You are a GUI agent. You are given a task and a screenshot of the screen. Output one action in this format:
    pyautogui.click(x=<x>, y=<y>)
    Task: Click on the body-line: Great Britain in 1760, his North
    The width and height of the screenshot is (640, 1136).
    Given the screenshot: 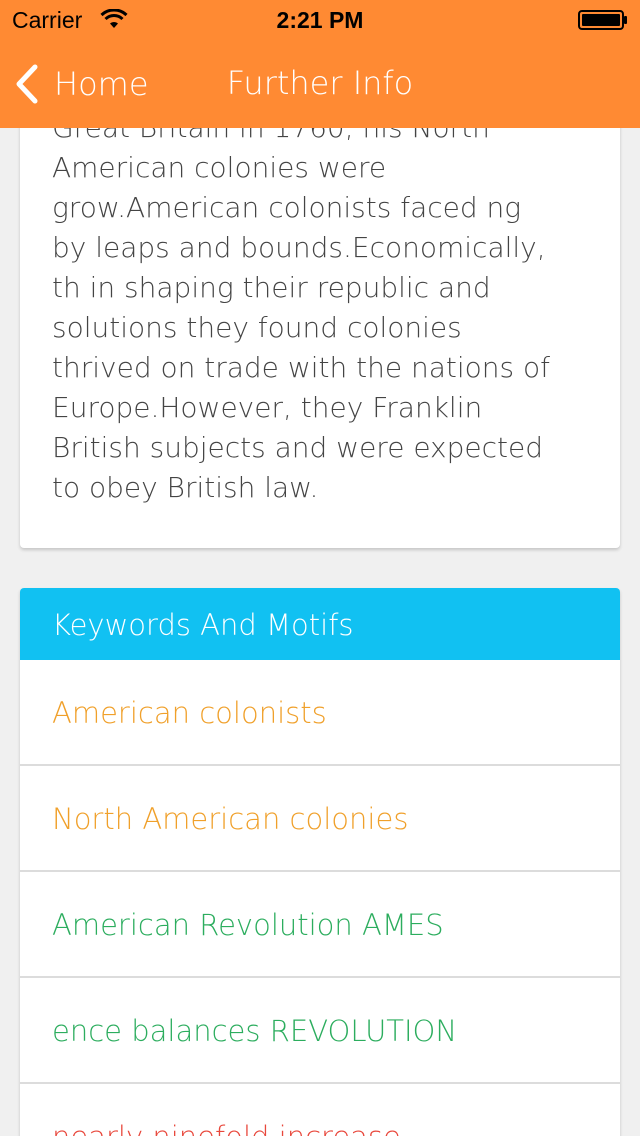 What is the action you would take?
    pyautogui.click(x=322, y=138)
    